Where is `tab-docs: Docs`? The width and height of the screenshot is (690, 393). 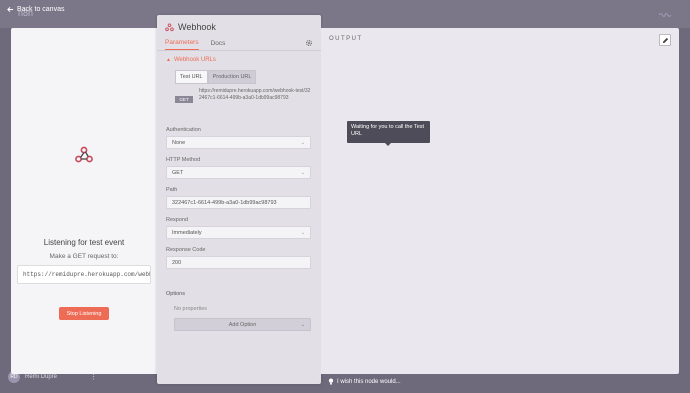
tab-docs: Docs is located at coordinates (218, 45).